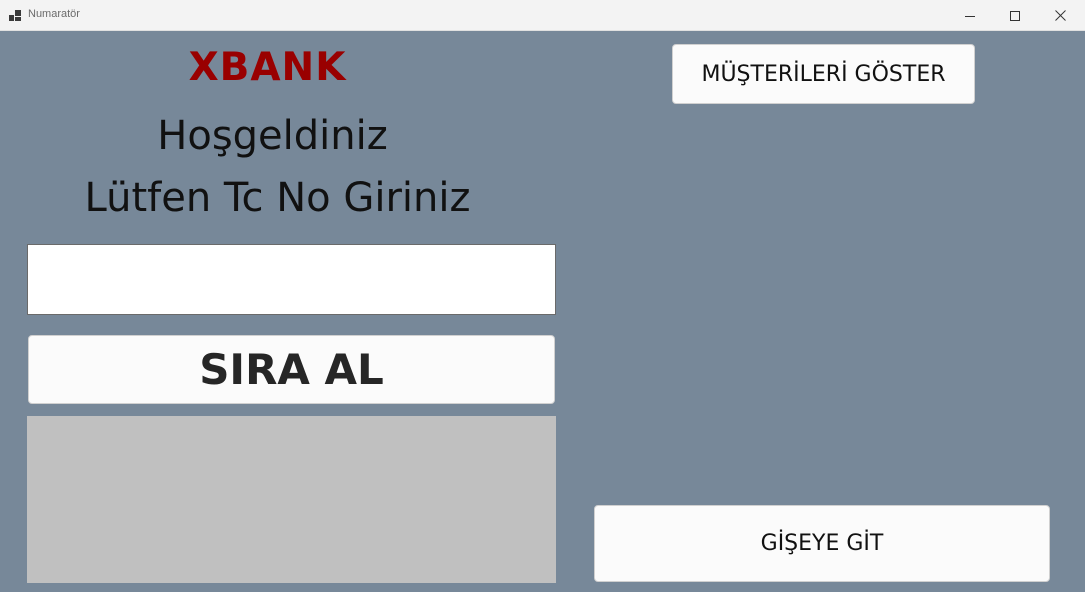 The width and height of the screenshot is (1085, 592). I want to click on result-panel, so click(291, 499).